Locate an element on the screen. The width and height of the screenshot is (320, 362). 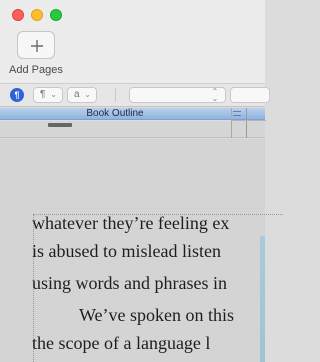
font-size-popup is located at coordinates (250, 95).